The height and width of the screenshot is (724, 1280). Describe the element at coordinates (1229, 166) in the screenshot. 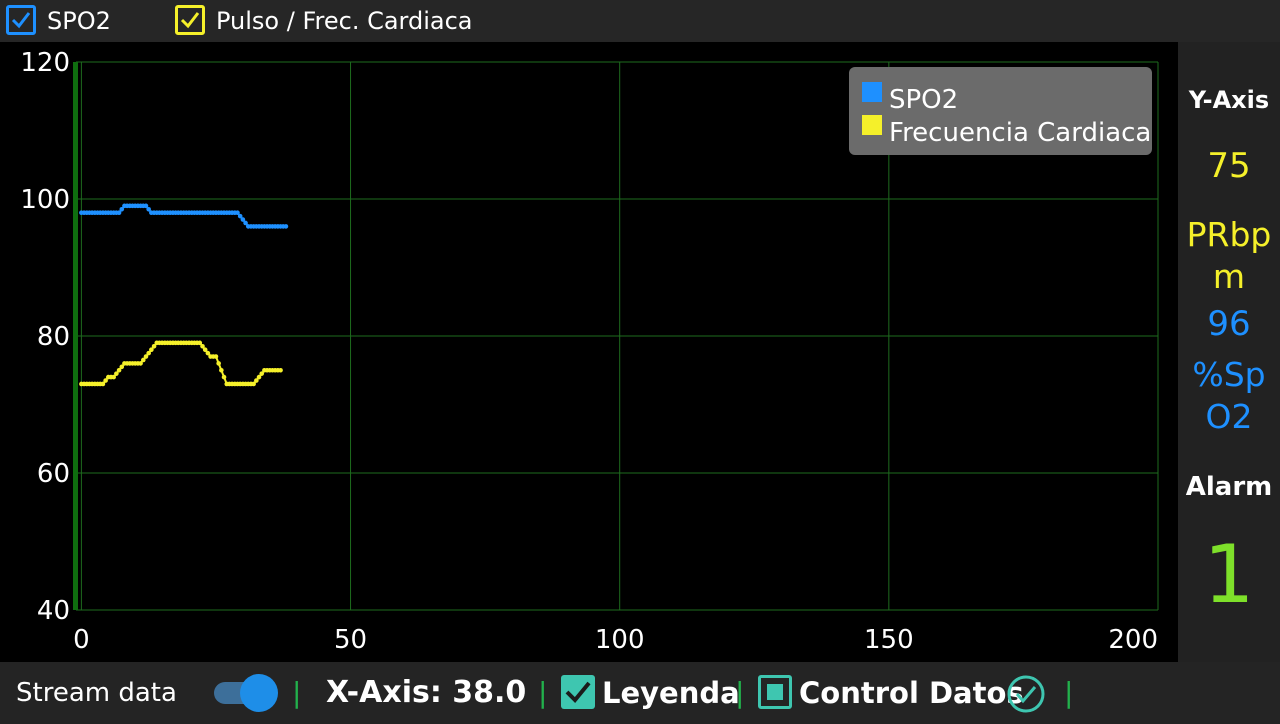

I see `y-axis-value: 75` at that location.